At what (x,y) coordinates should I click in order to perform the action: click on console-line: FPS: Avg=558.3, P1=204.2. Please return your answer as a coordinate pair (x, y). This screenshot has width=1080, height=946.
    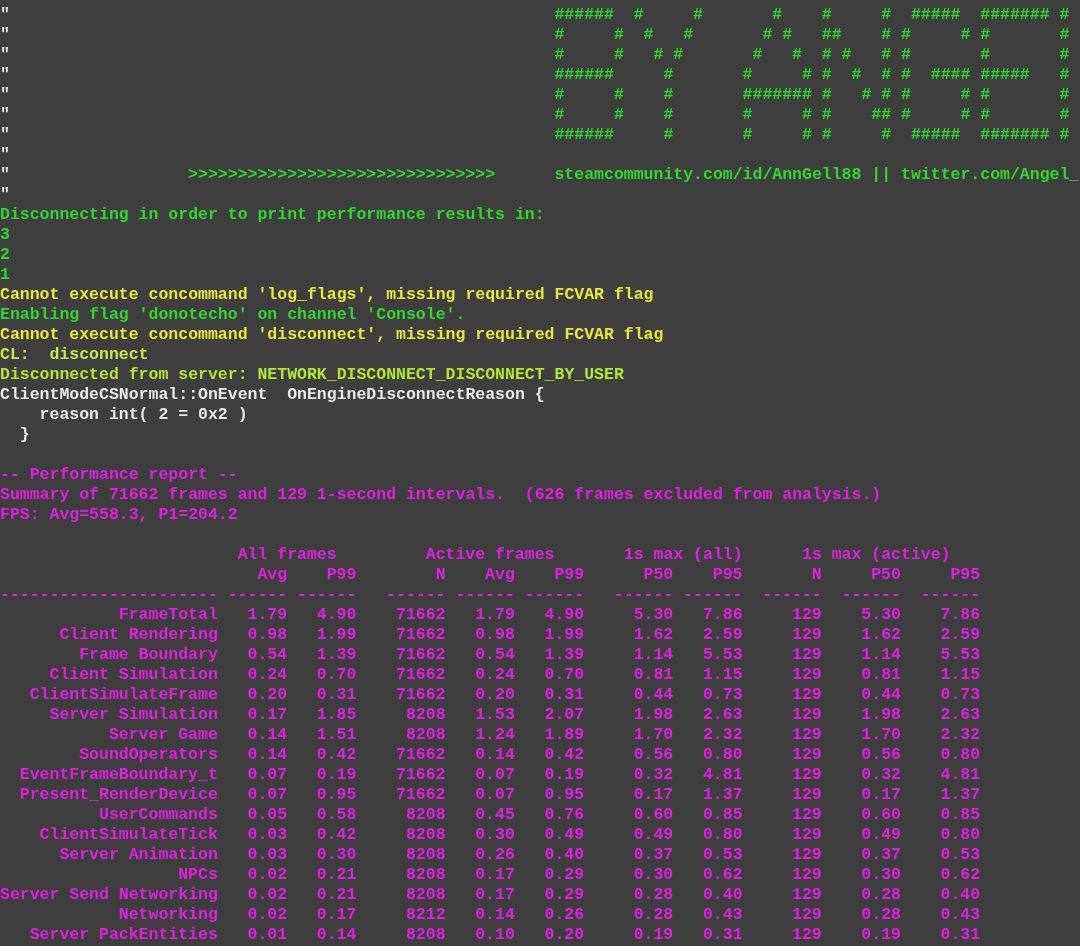
    Looking at the image, I should click on (119, 515).